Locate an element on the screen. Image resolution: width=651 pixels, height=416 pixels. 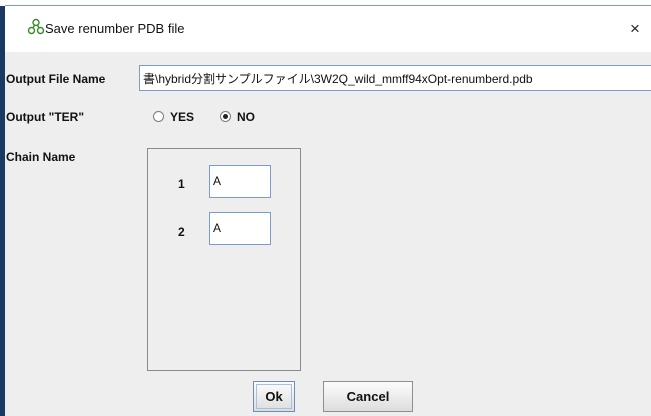
radio-unselected-icon is located at coordinates (158, 116).